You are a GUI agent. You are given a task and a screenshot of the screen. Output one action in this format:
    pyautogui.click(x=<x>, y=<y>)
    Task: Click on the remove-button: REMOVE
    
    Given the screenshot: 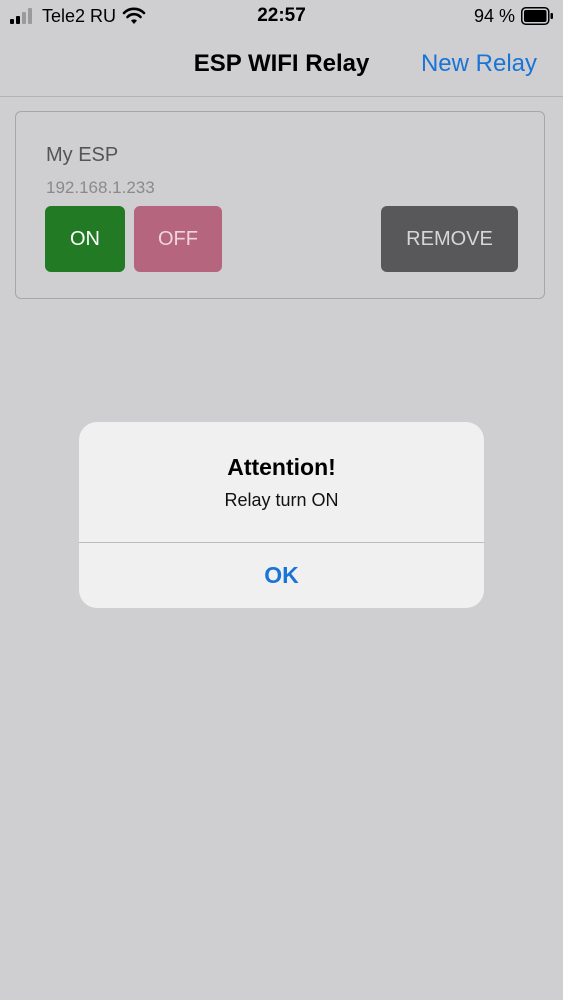 What is the action you would take?
    pyautogui.click(x=449, y=239)
    